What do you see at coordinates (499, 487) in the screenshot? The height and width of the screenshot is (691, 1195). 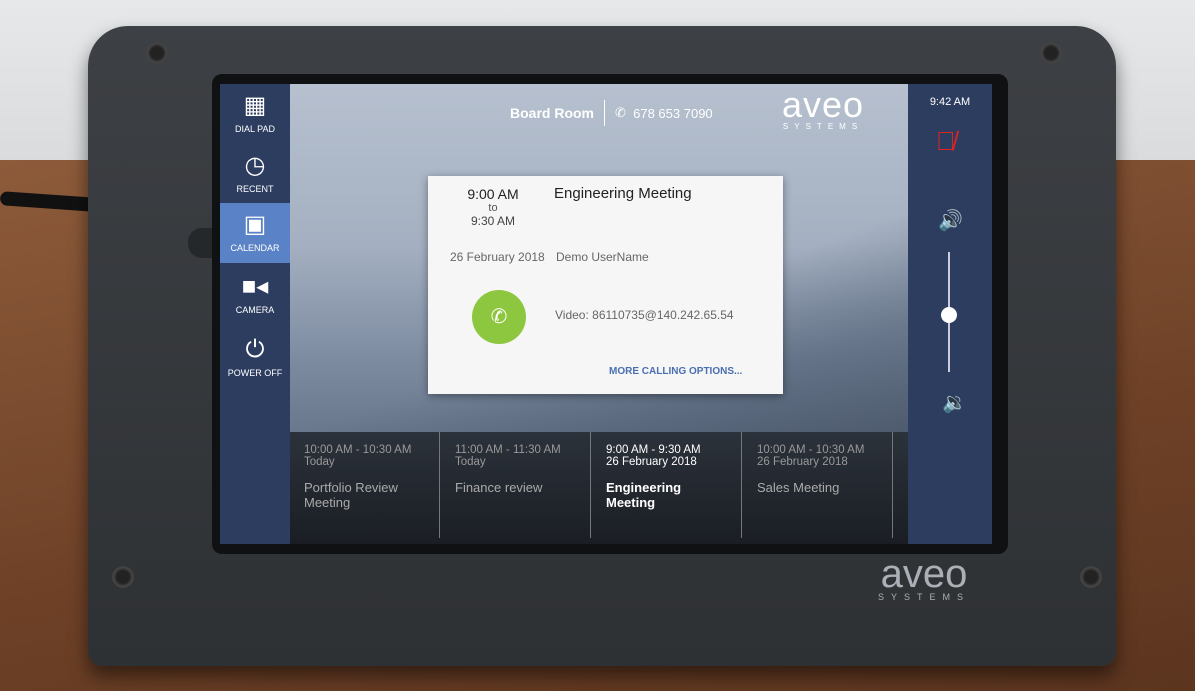 I see `event-title: Finance review` at bounding box center [499, 487].